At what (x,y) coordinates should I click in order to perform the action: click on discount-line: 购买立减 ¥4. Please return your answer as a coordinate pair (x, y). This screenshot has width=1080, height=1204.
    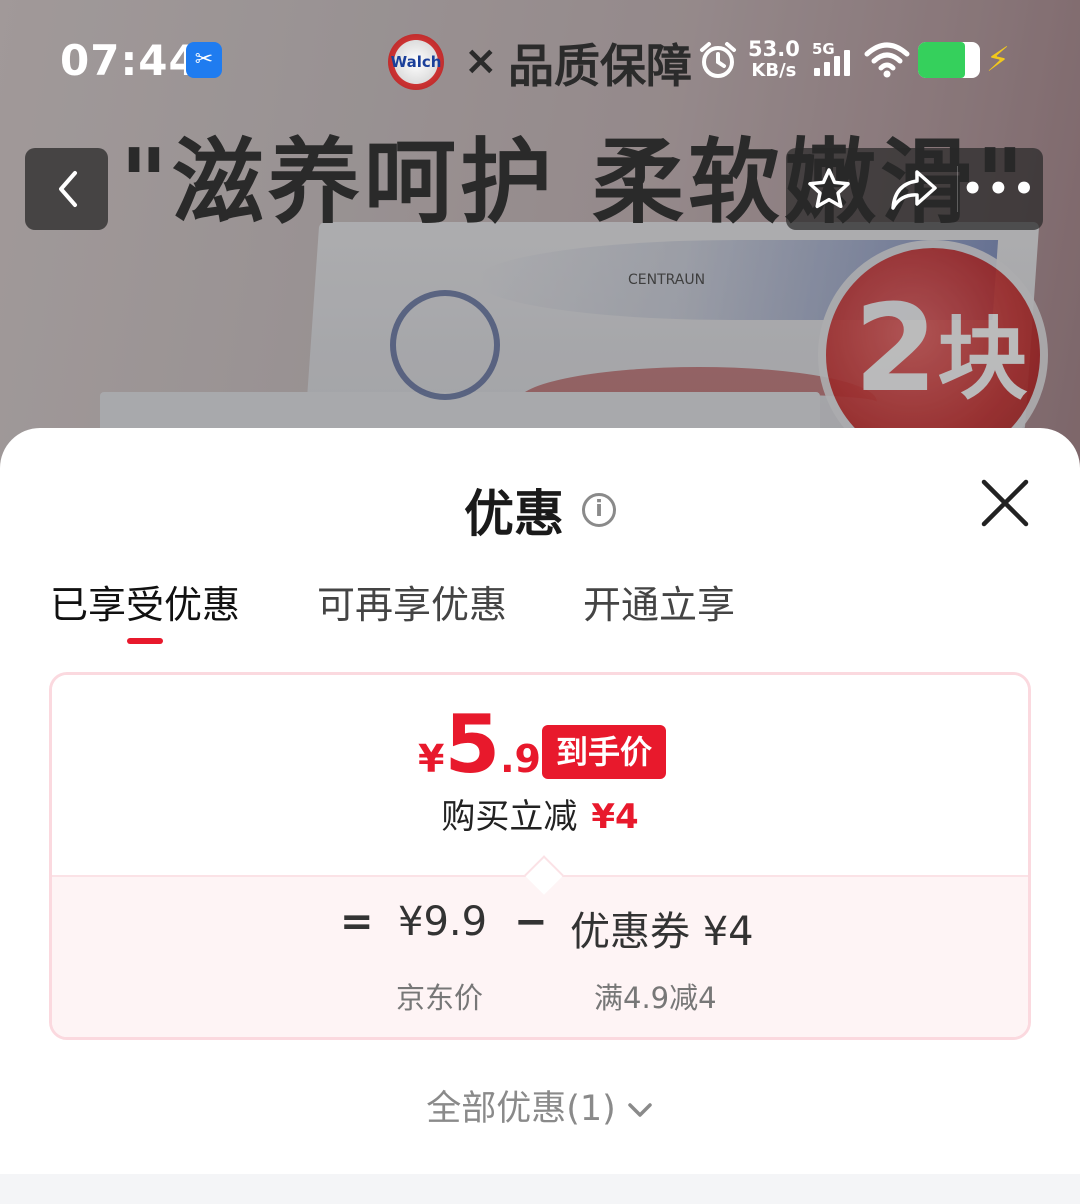
    Looking at the image, I should click on (540, 813).